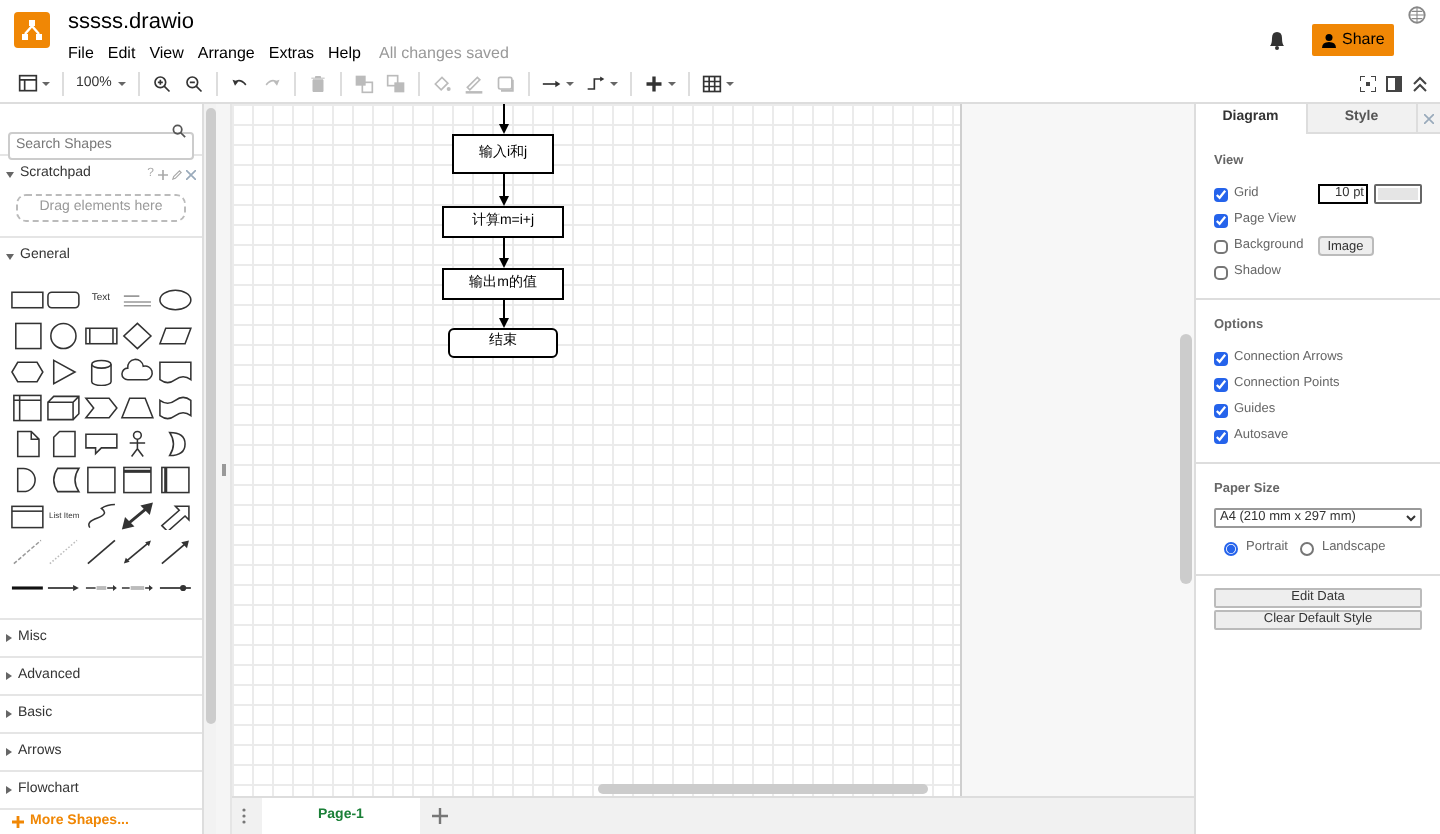 This screenshot has width=1440, height=834. Describe the element at coordinates (1277, 40) in the screenshot. I see `bell-icon` at that location.